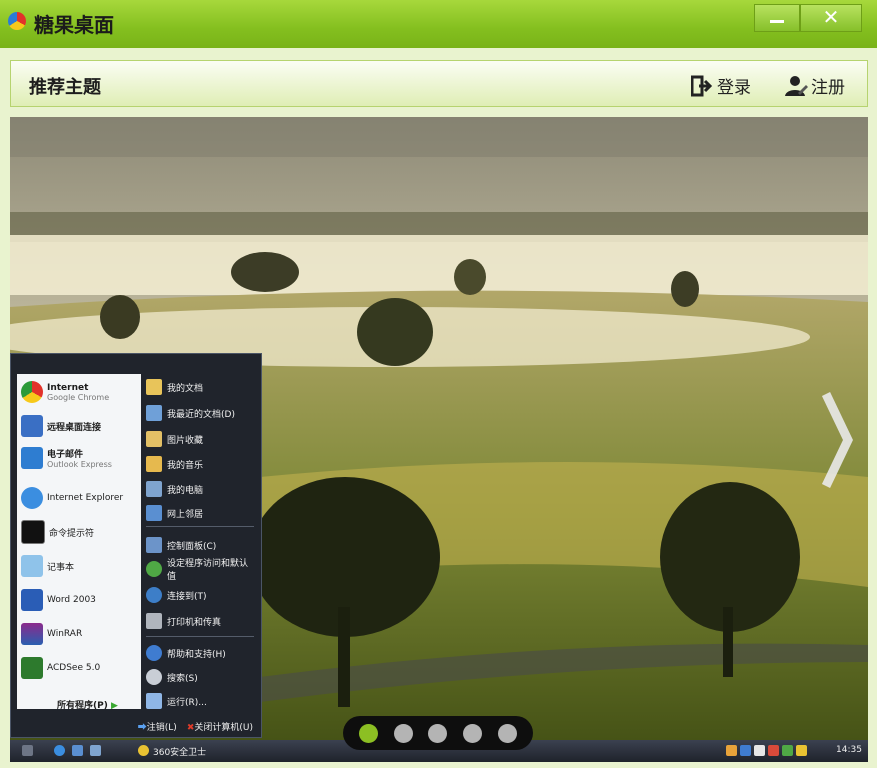 Image resolution: width=877 pixels, height=768 pixels. Describe the element at coordinates (57, 532) in the screenshot. I see `start-item-cmd: 命令提示符` at that location.